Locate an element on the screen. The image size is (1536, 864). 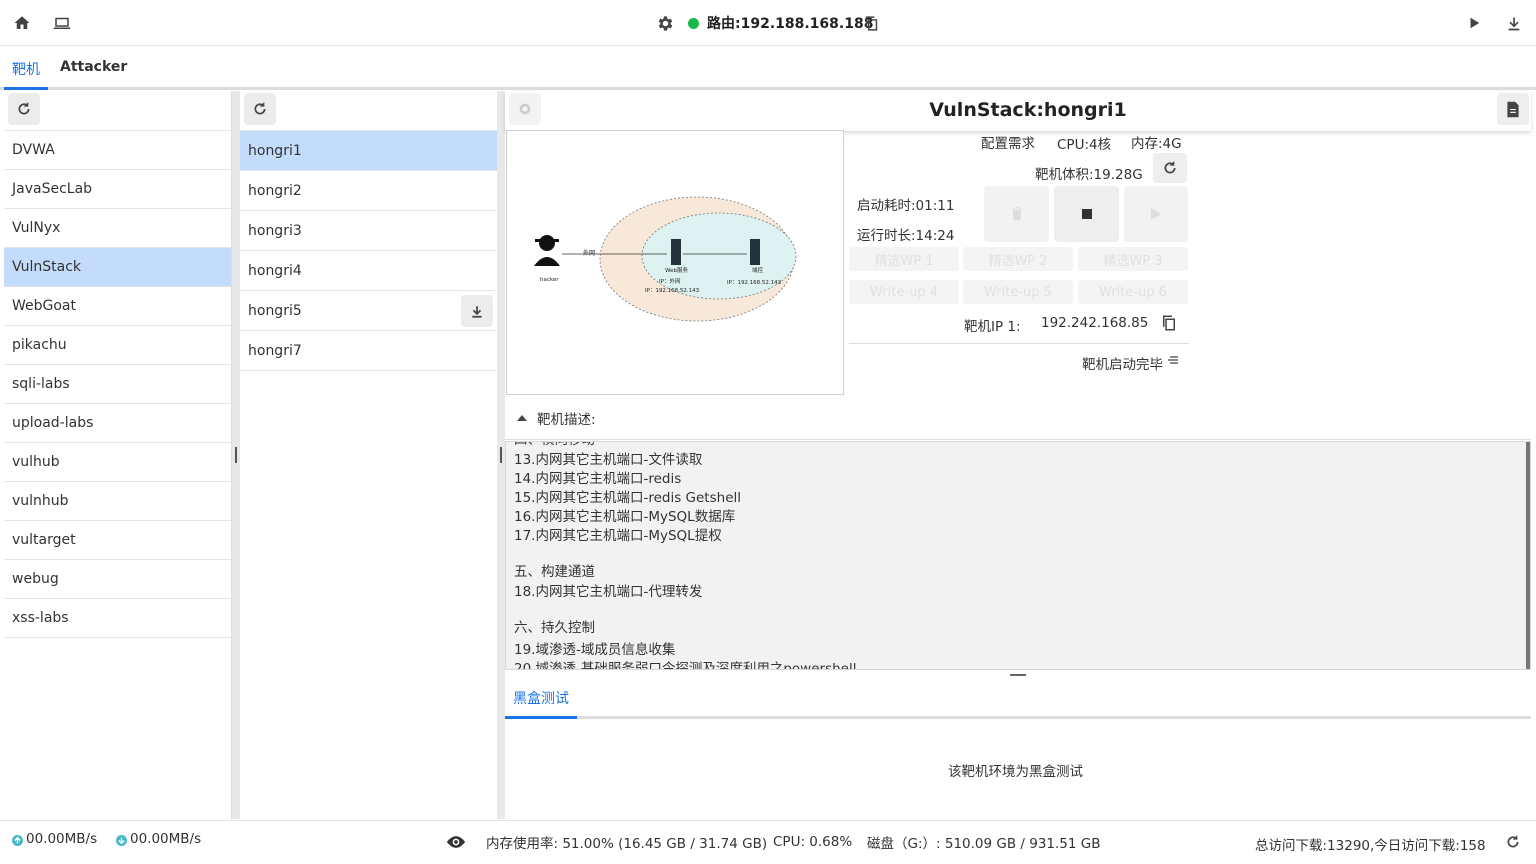
bottom-tab-indicator is located at coordinates (541, 717).